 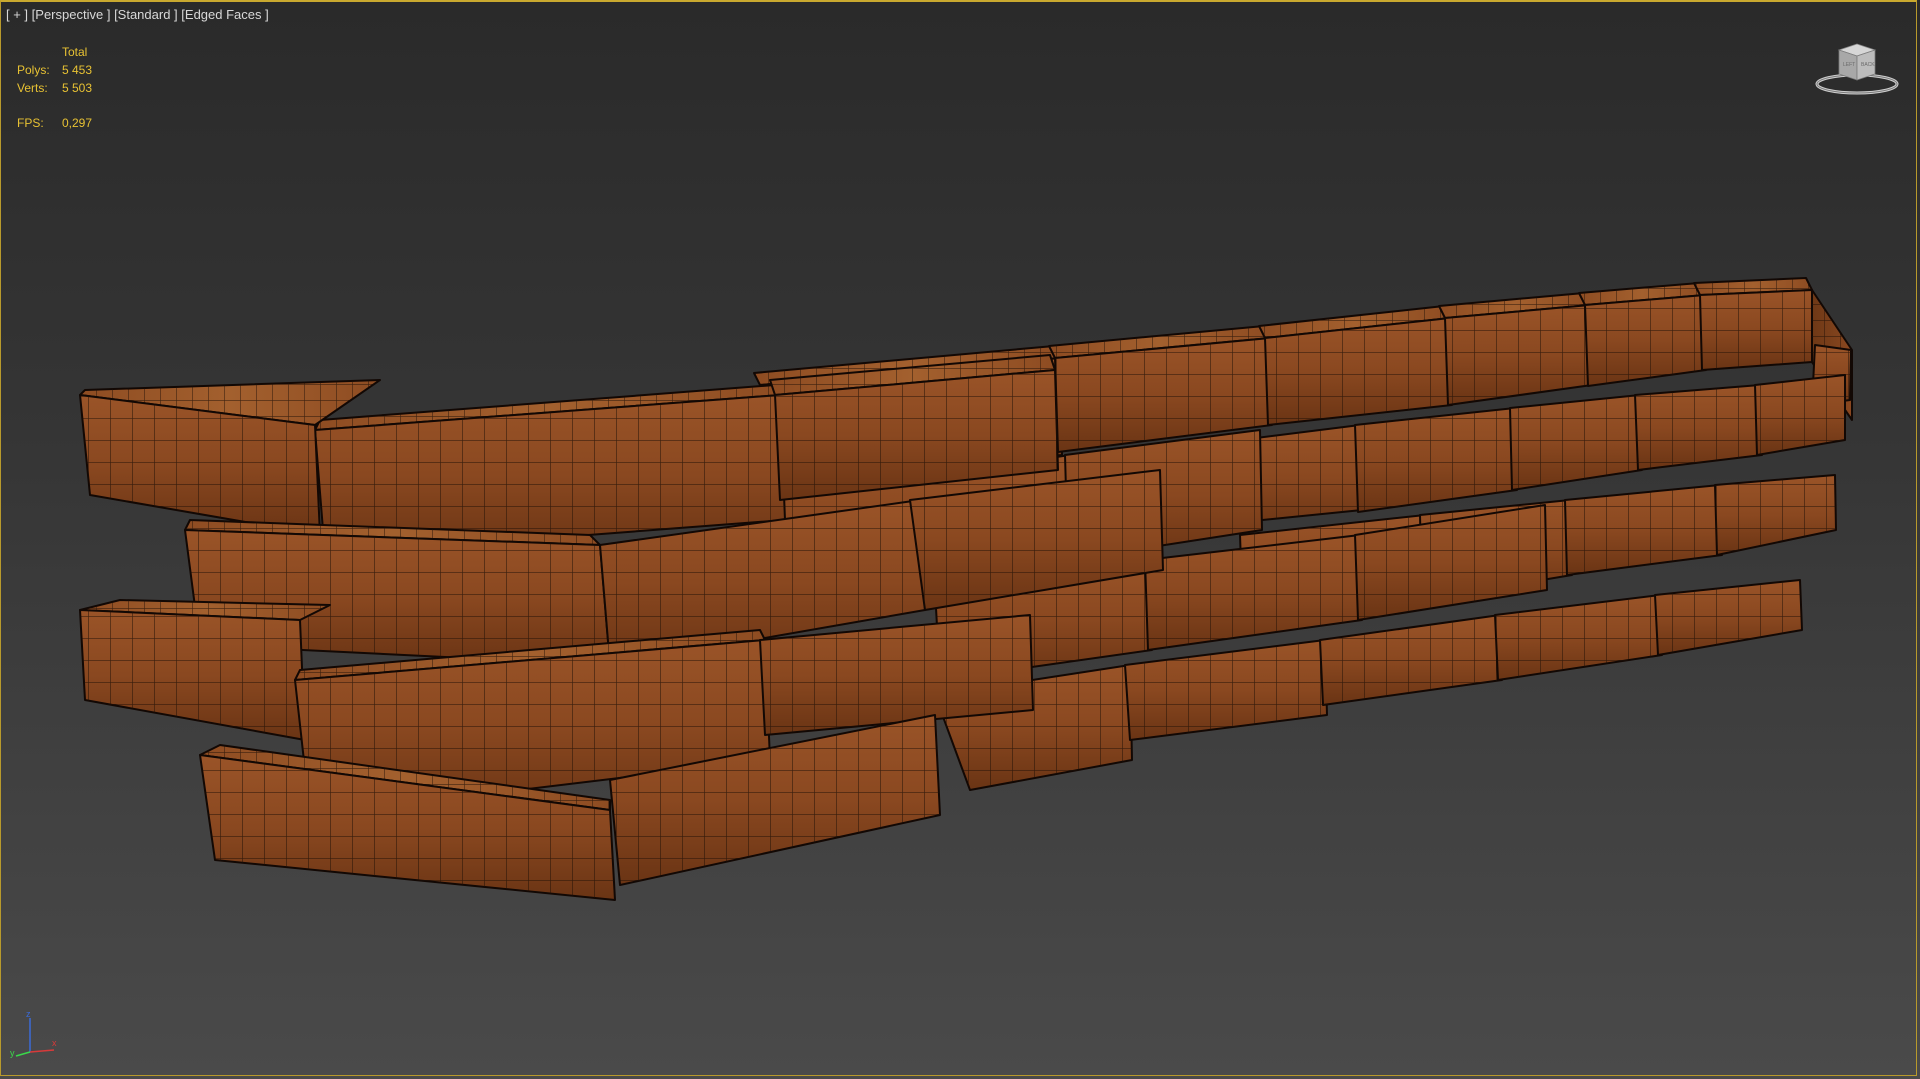 What do you see at coordinates (33, 1034) in the screenshot?
I see `axis-tripod-icon: z x y` at bounding box center [33, 1034].